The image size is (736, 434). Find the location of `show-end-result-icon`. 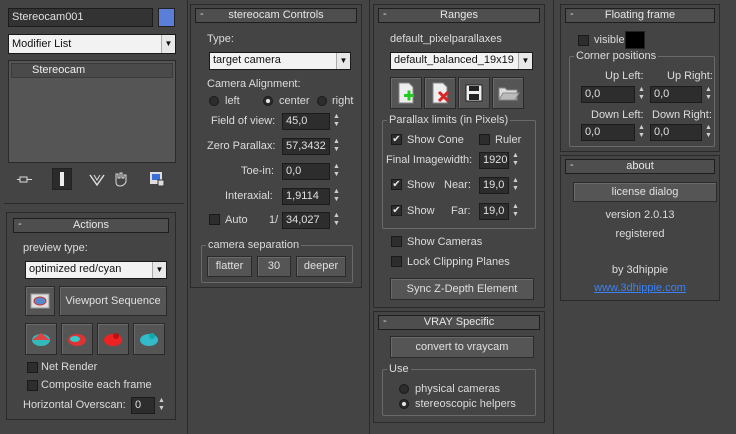

show-end-result-icon is located at coordinates (62, 179).